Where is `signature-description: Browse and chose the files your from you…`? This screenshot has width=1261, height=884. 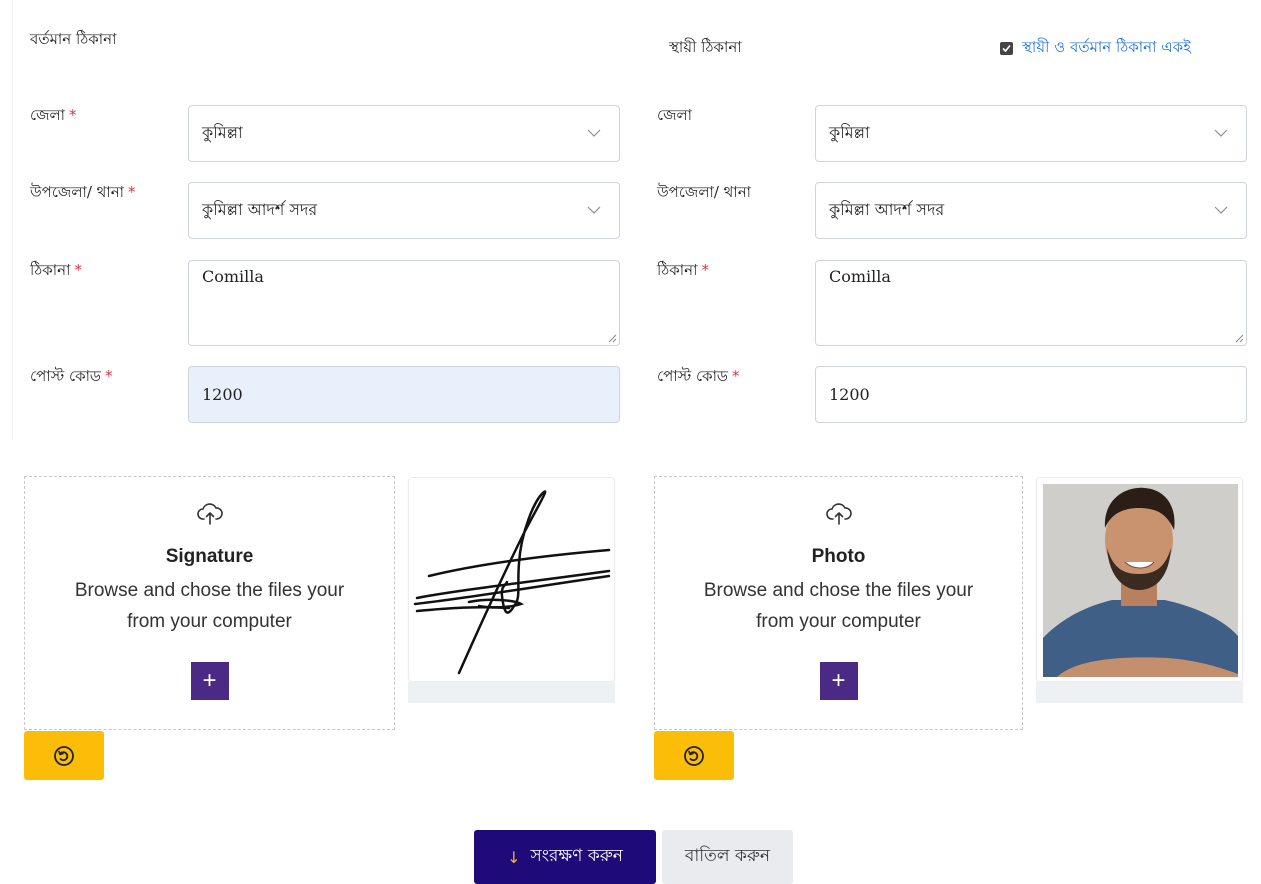
signature-description: Browse and chose the files your from you… is located at coordinates (209, 606).